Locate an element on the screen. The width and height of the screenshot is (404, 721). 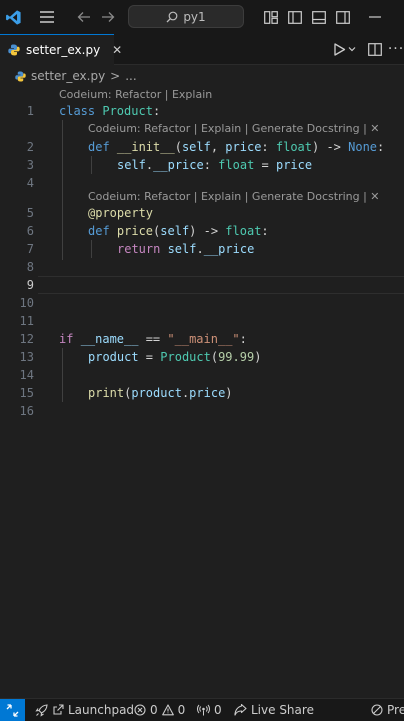
code-line: 6 def price(self) -> float: is located at coordinates (202, 231).